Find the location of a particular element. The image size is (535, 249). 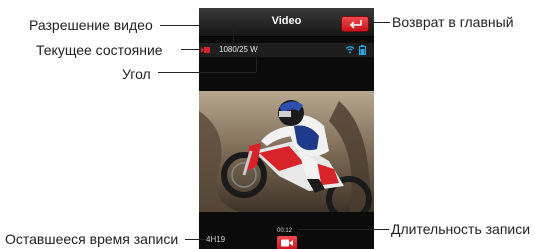

back-to-home-button is located at coordinates (355, 24).